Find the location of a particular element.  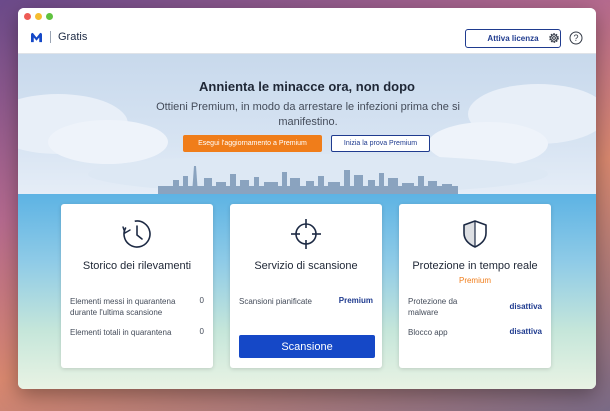

minimize-window-button is located at coordinates (38, 16).